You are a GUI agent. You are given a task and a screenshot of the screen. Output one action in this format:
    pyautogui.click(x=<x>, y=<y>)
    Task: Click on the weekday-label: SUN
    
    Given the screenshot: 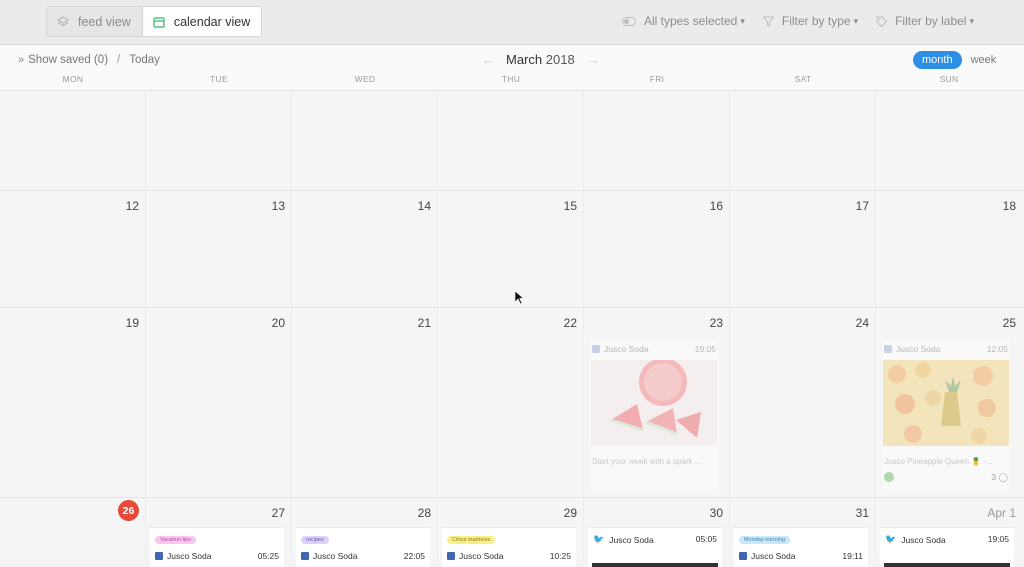 What is the action you would take?
    pyautogui.click(x=949, y=79)
    